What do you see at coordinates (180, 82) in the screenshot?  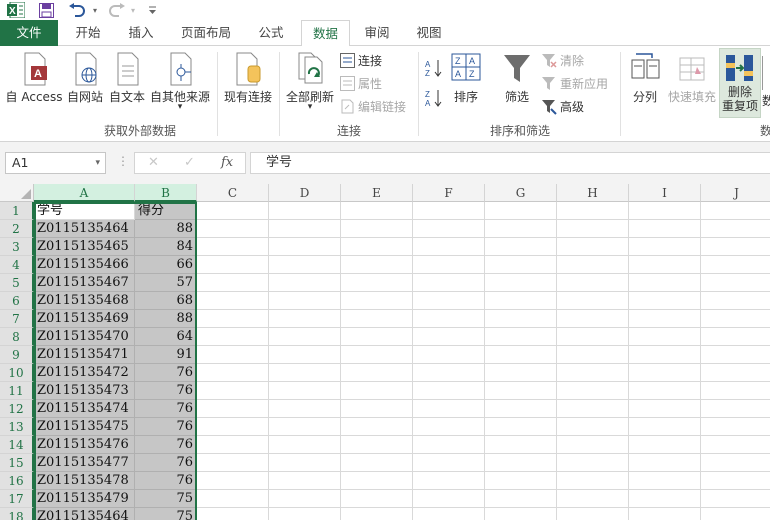 I see `from-other-sources-button: 自其他来源 ▾` at bounding box center [180, 82].